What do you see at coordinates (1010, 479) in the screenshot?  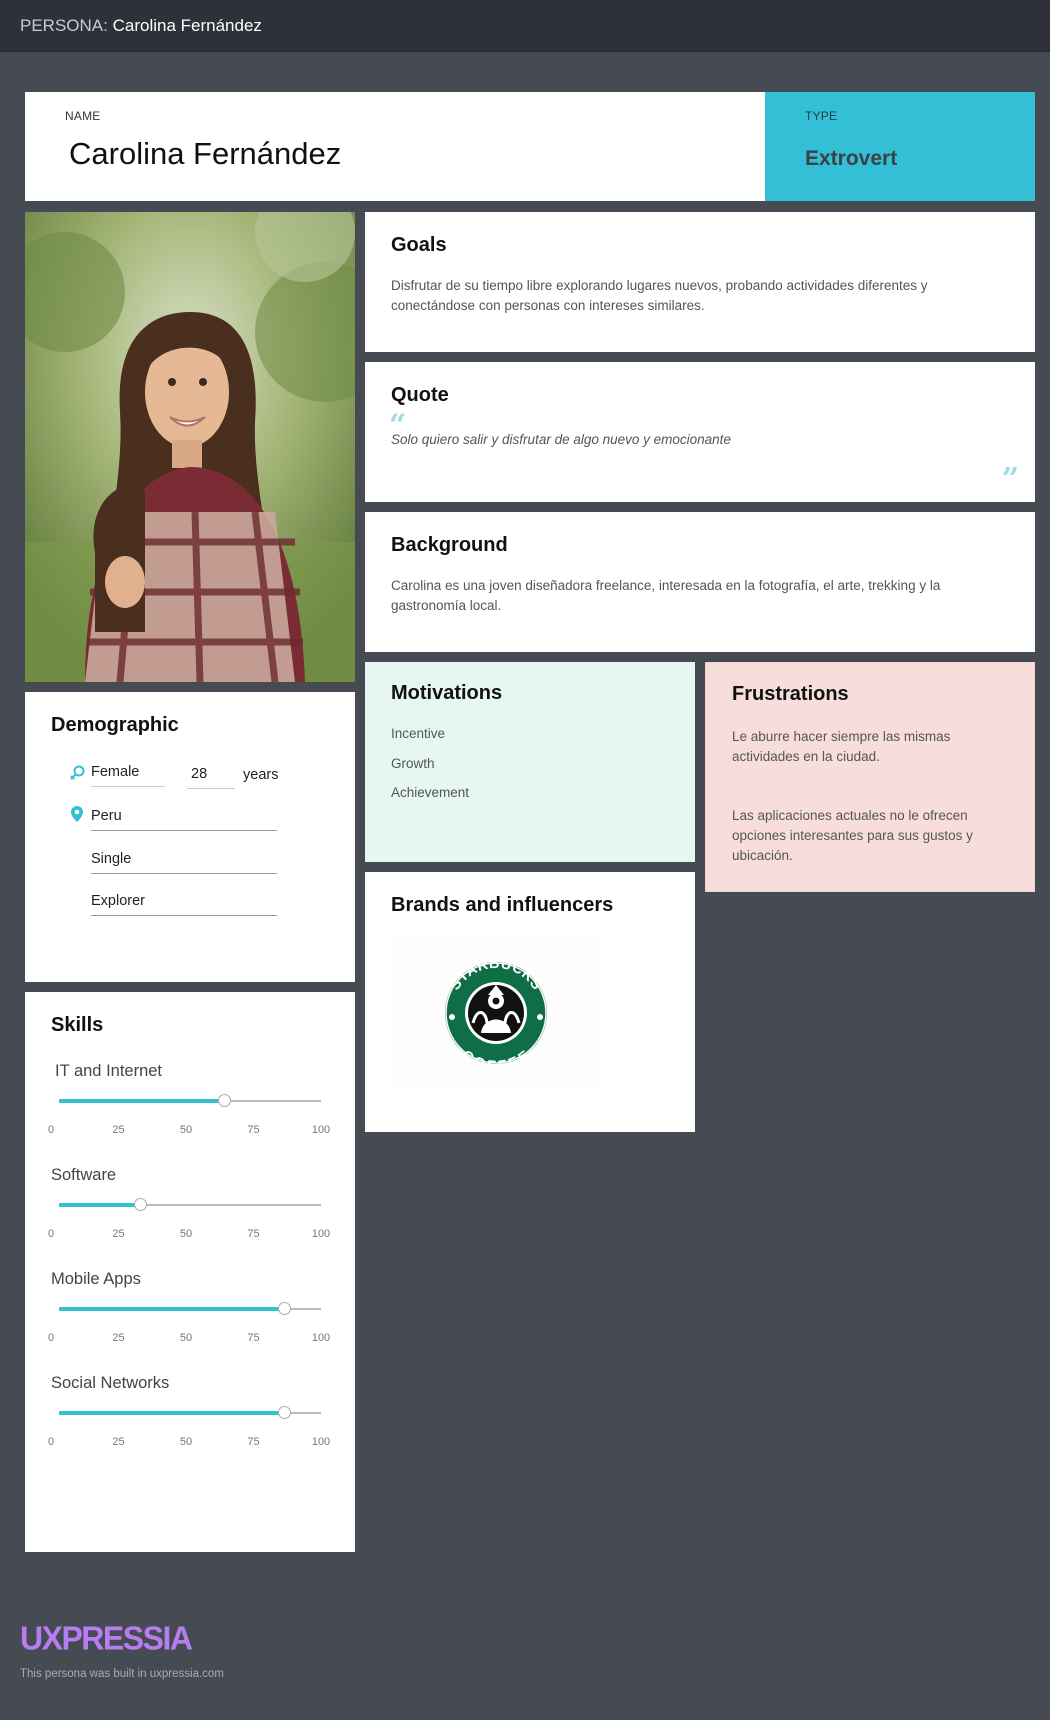 I see `close-quote-icon: ”` at bounding box center [1010, 479].